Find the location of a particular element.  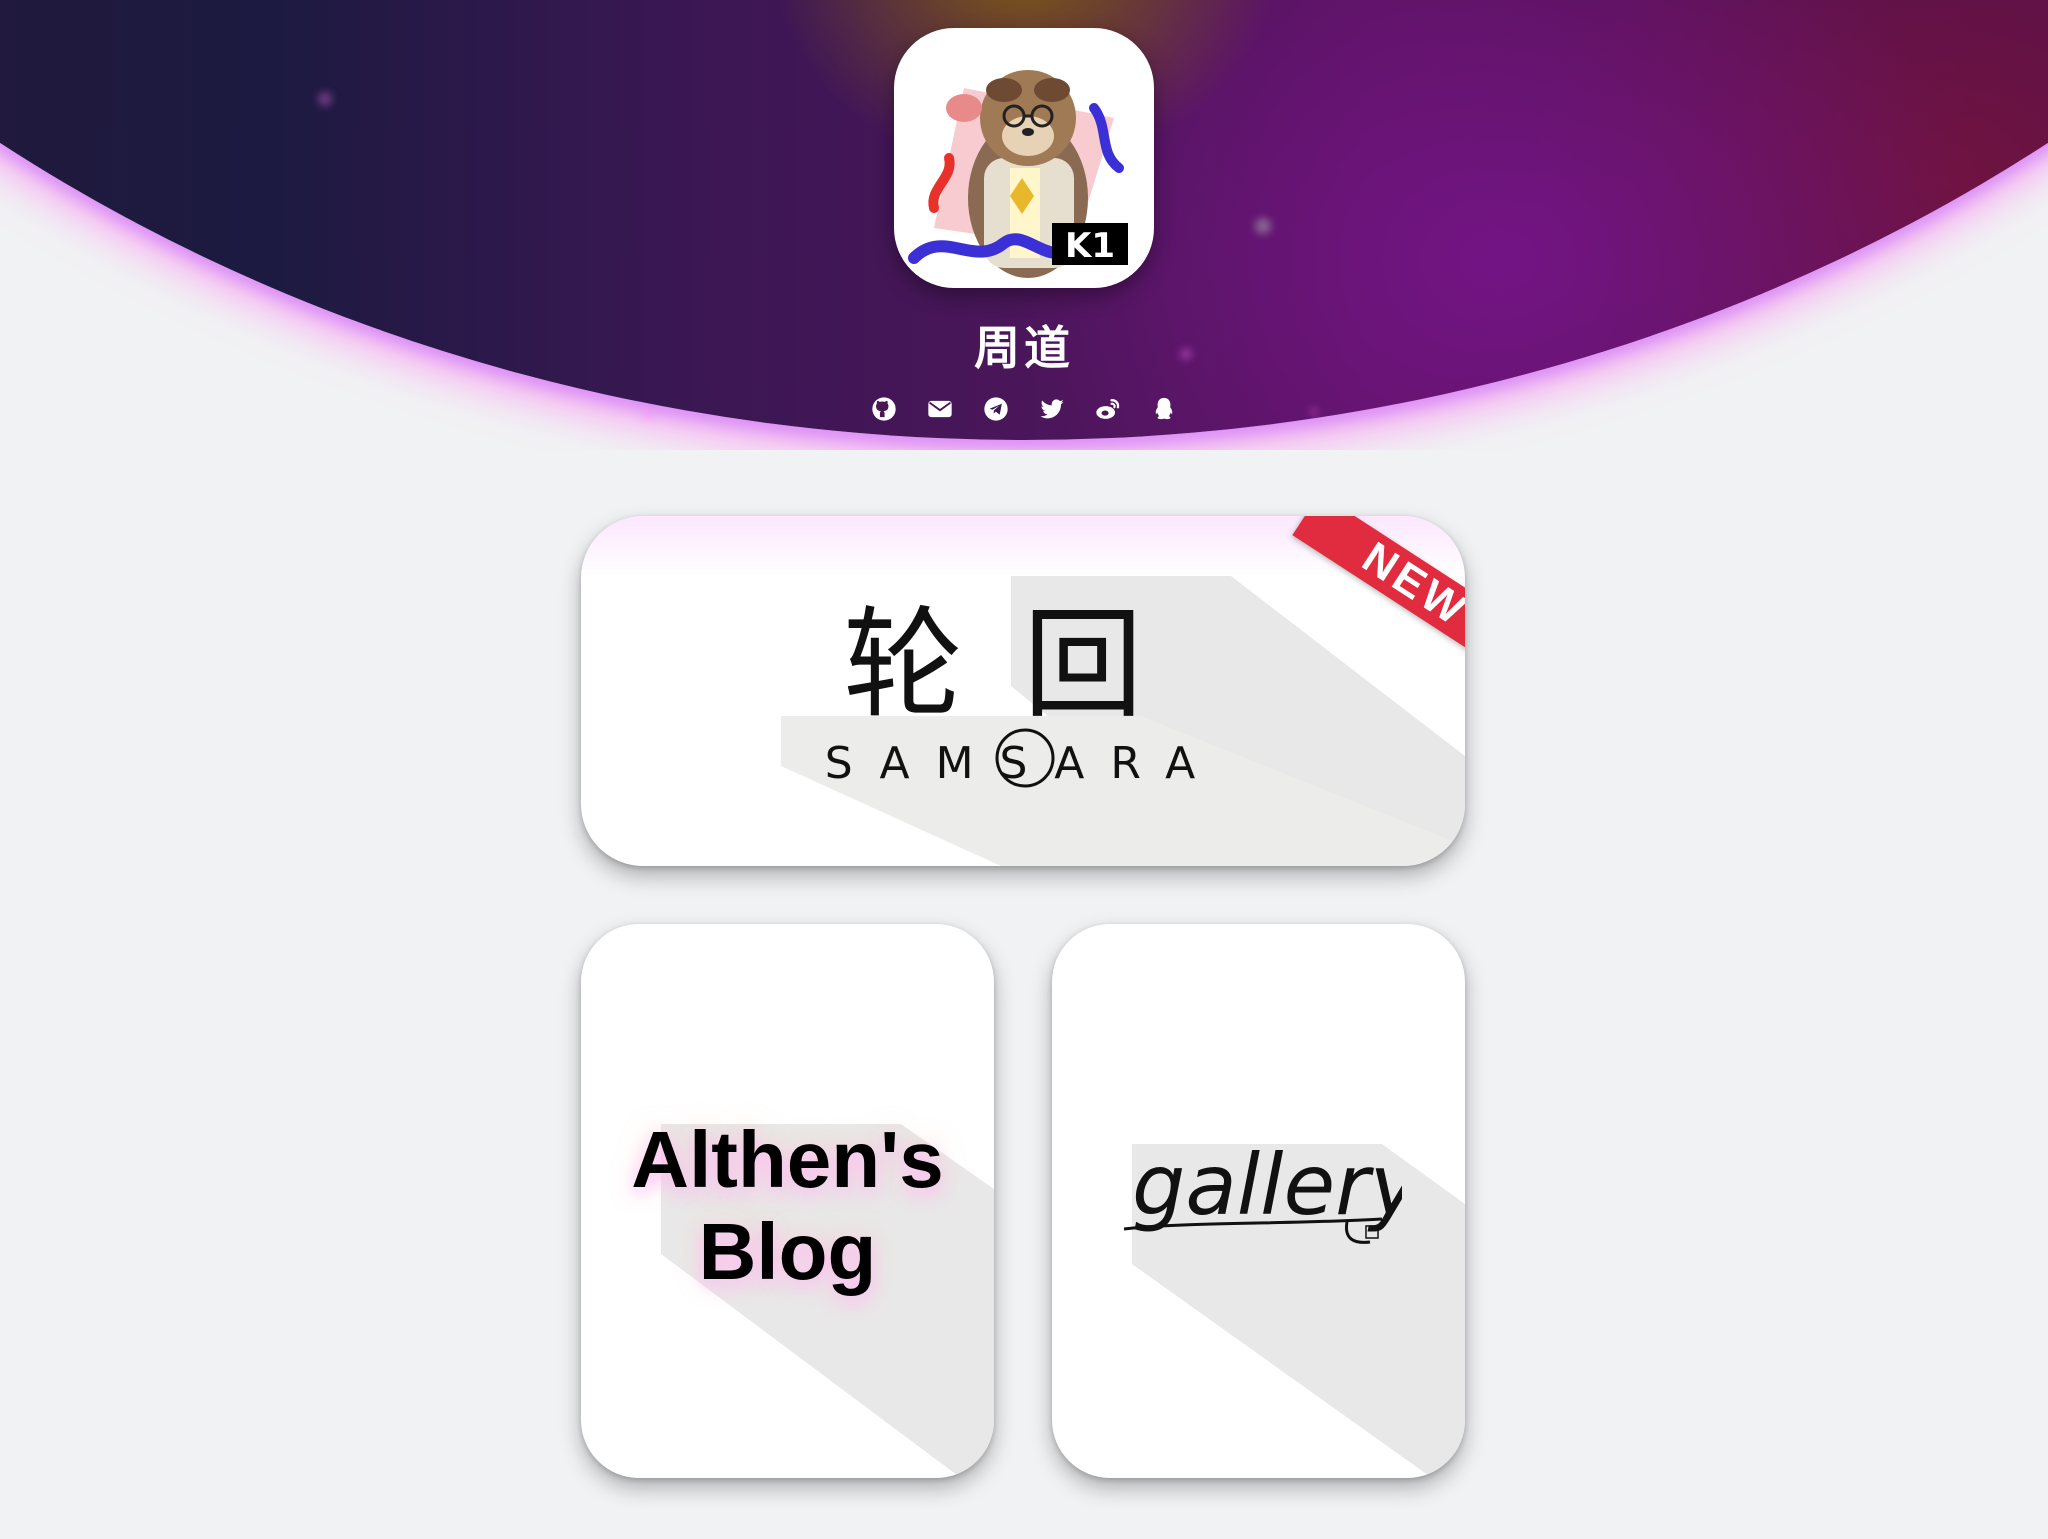

qq-icon is located at coordinates (1164, 409).